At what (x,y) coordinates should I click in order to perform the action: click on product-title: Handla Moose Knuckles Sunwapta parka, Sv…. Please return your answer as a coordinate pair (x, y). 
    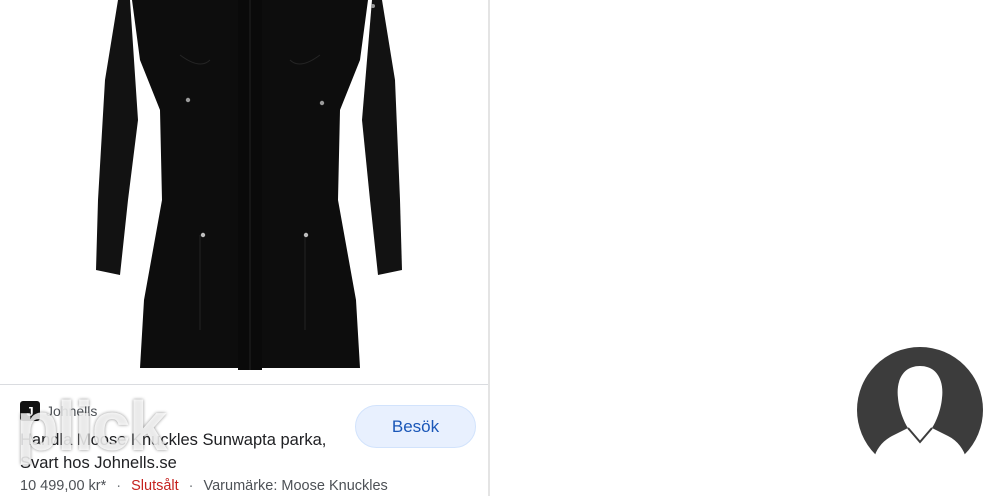
    Looking at the image, I should click on (175, 452).